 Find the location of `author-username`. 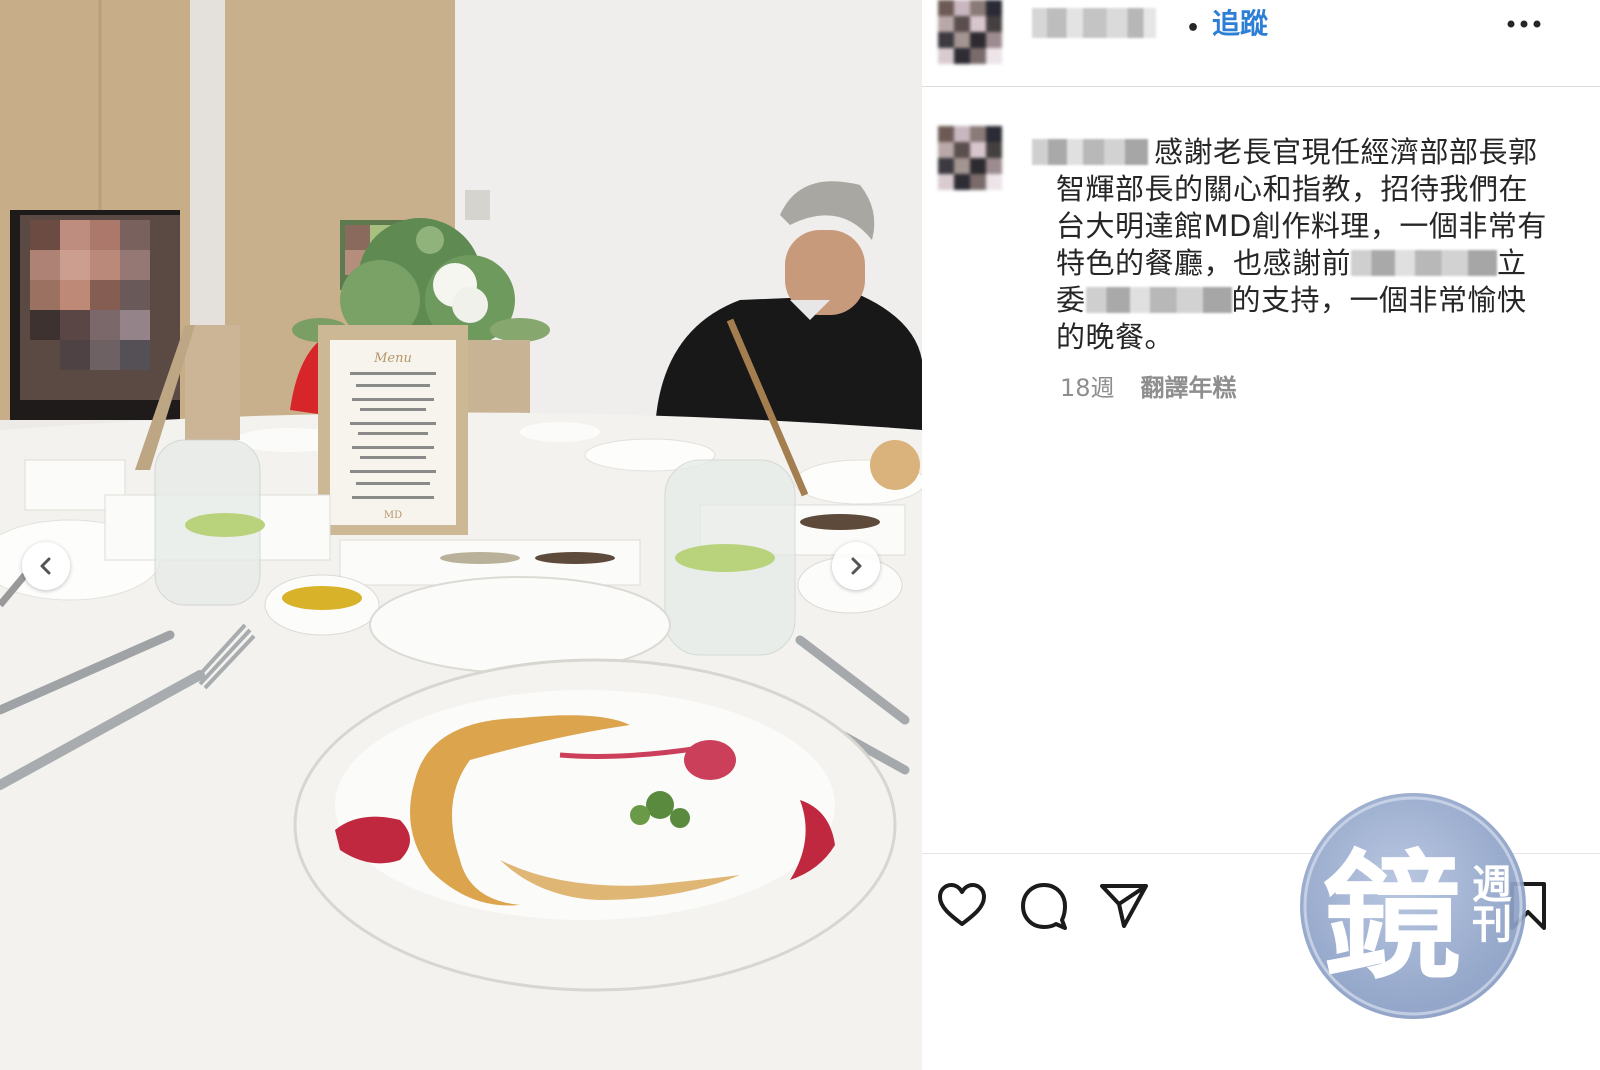

author-username is located at coordinates (1094, 23).